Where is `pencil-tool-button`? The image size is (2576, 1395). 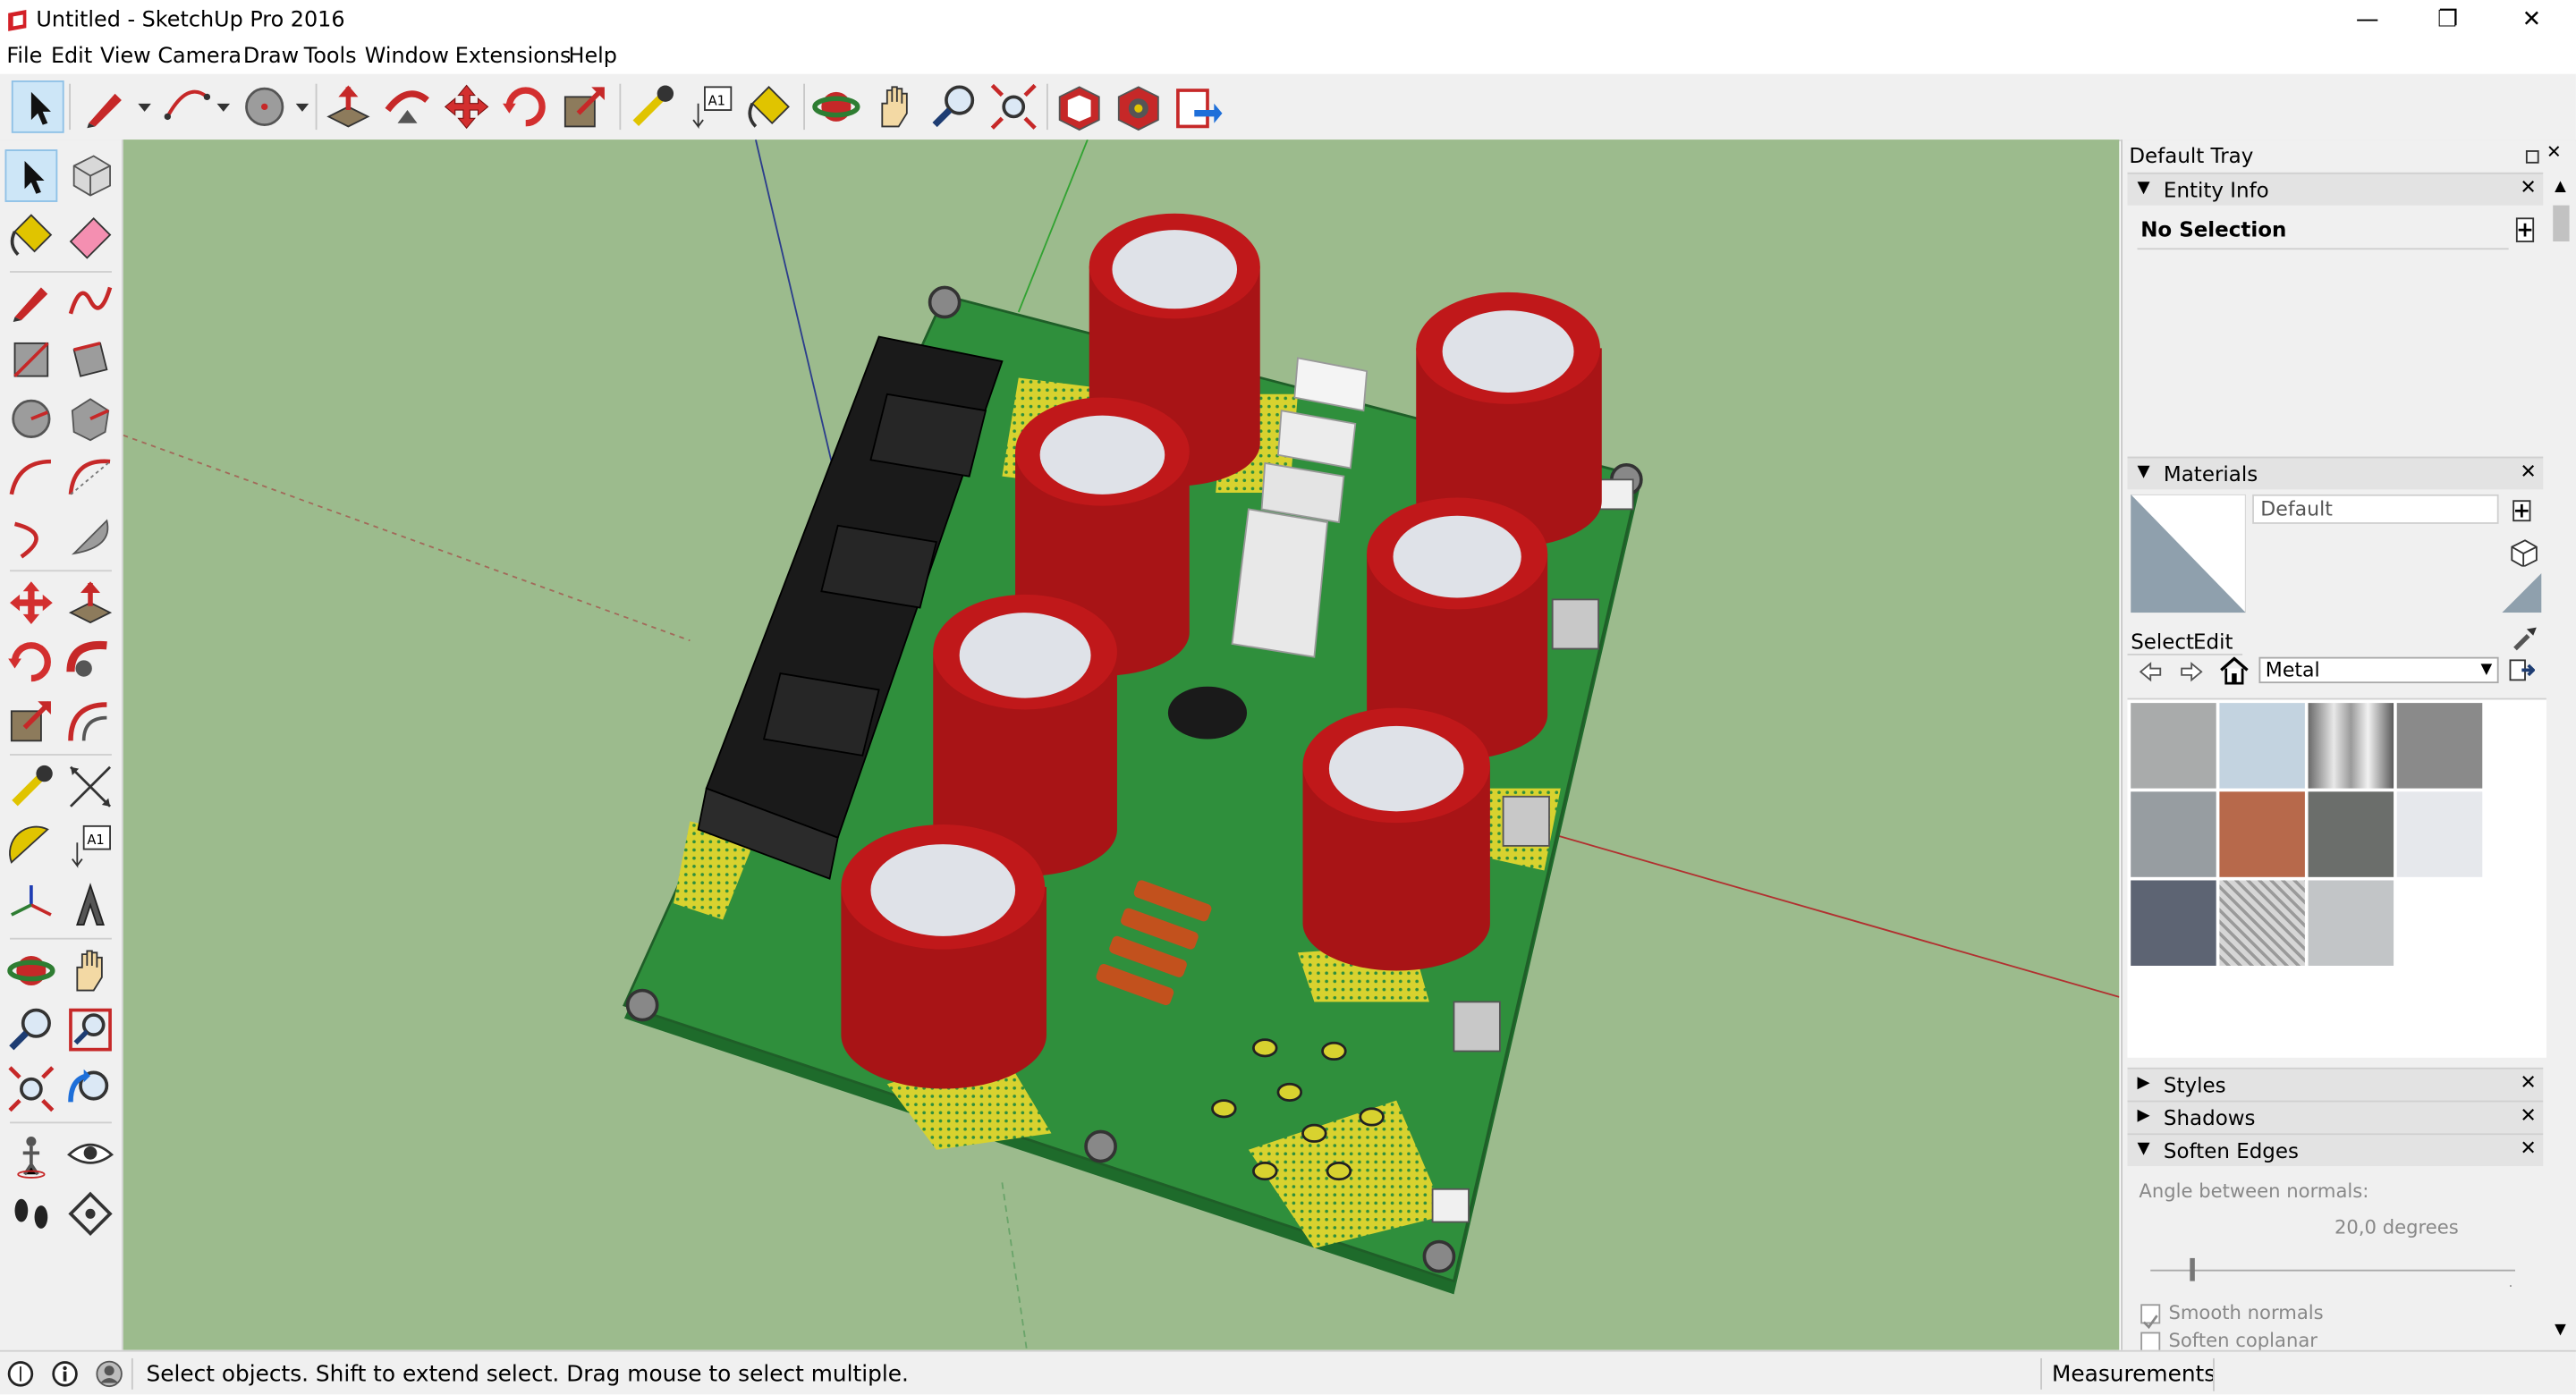
pencil-tool-button is located at coordinates (112, 106).